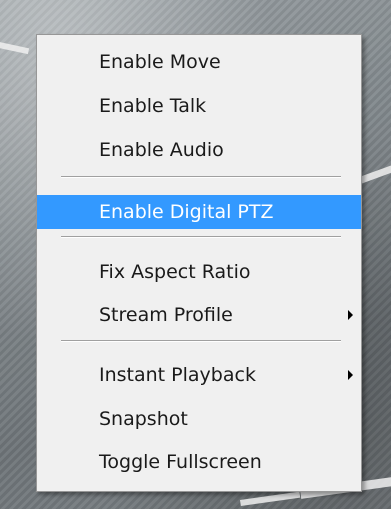  Describe the element at coordinates (186, 212) in the screenshot. I see `menu-item-label: Enable Digital PTZ` at that location.